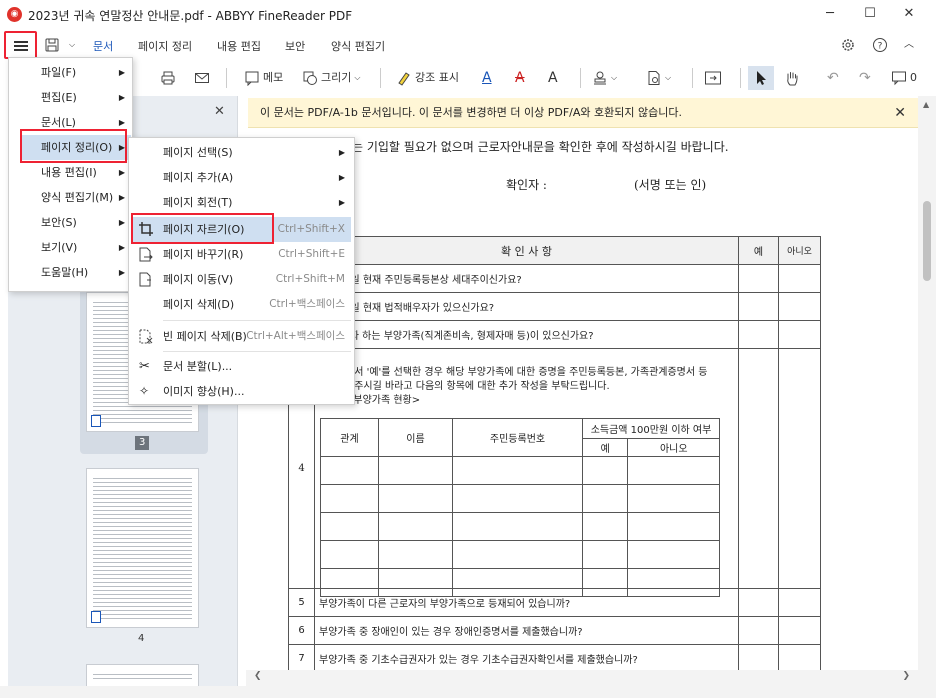 Image resolution: width=936 pixels, height=698 pixels. I want to click on comment-icon, so click(899, 78).